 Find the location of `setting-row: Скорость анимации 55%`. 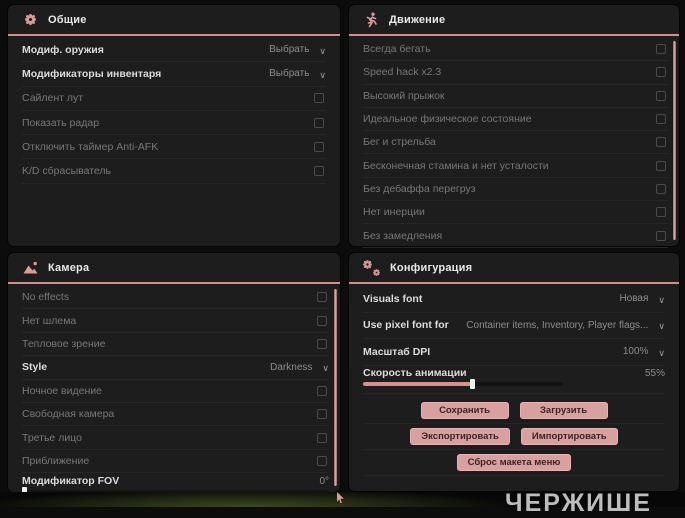

setting-row: Скорость анимации 55% is located at coordinates (514, 373).